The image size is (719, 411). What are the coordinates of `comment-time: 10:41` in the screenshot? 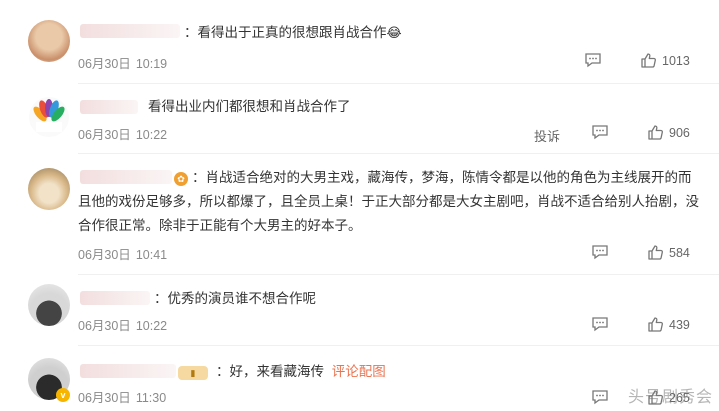 It's located at (151, 255).